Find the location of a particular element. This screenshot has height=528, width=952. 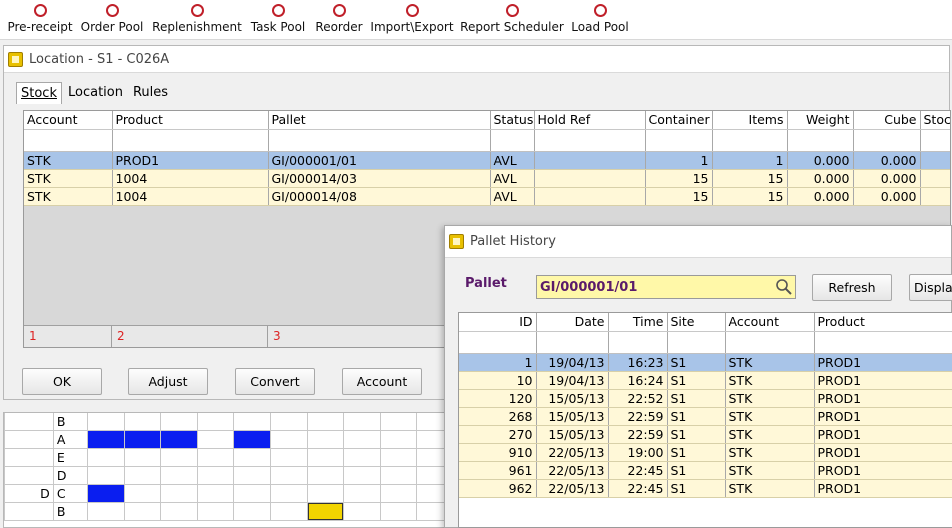

col-time: Time is located at coordinates (638, 322).